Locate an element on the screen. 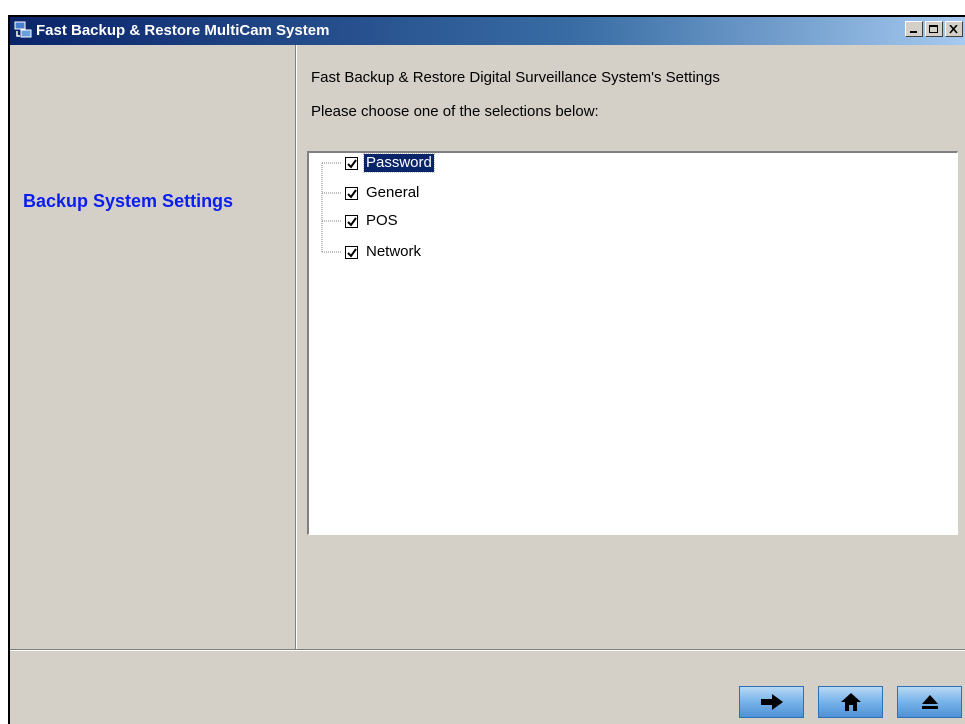 This screenshot has width=965, height=724. footer-divider is located at coordinates (487, 650).